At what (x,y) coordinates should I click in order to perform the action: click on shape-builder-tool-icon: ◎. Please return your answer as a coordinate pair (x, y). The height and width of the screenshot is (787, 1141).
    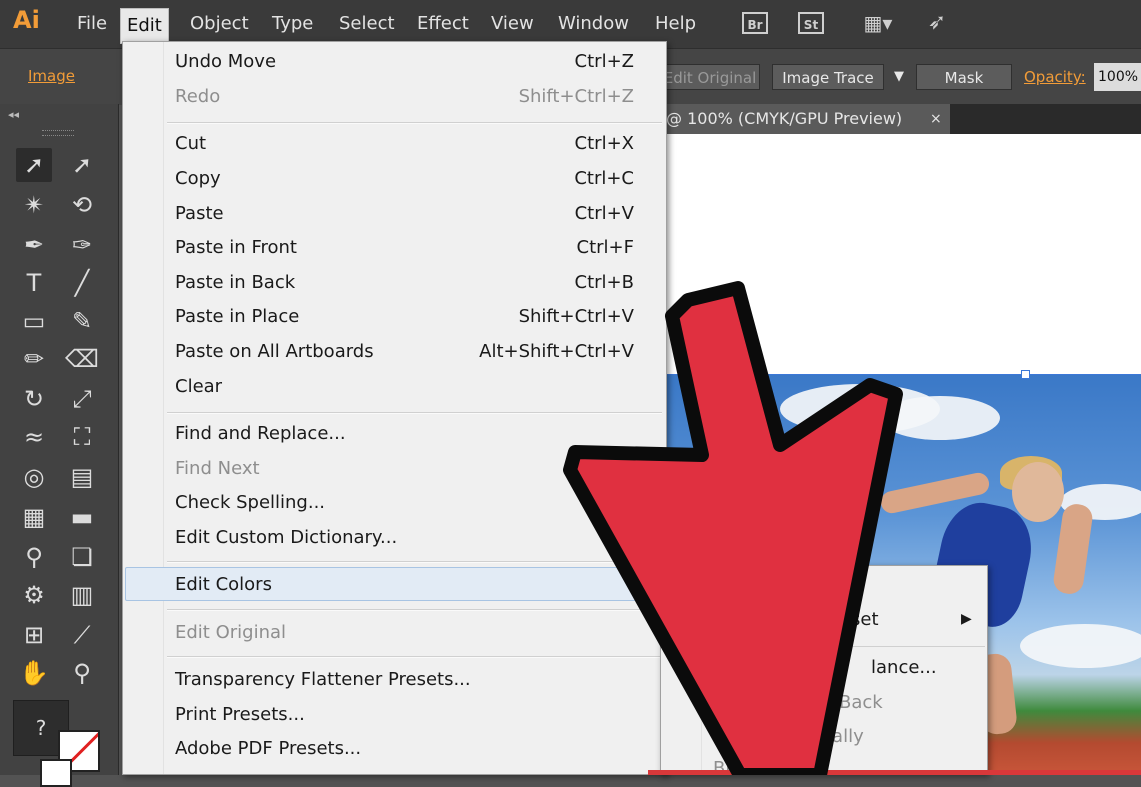
    Looking at the image, I should click on (34, 477).